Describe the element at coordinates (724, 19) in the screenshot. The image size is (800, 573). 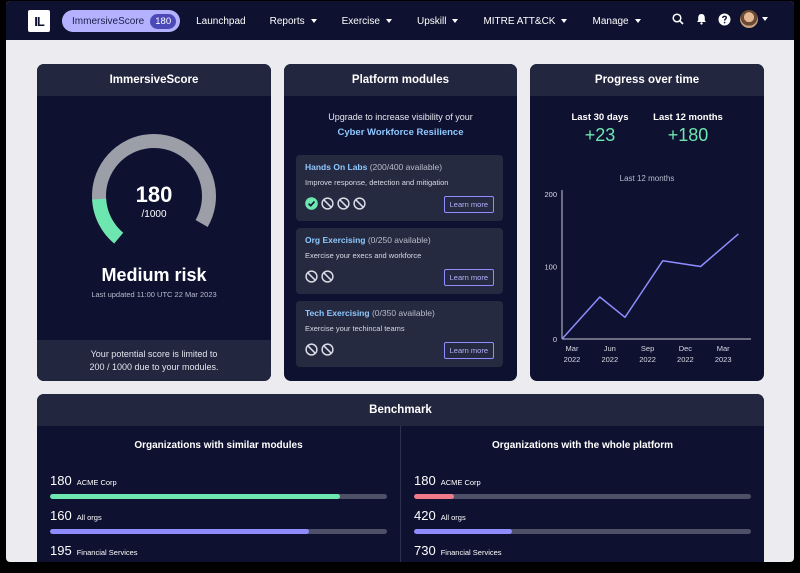
I see `help-icon` at that location.